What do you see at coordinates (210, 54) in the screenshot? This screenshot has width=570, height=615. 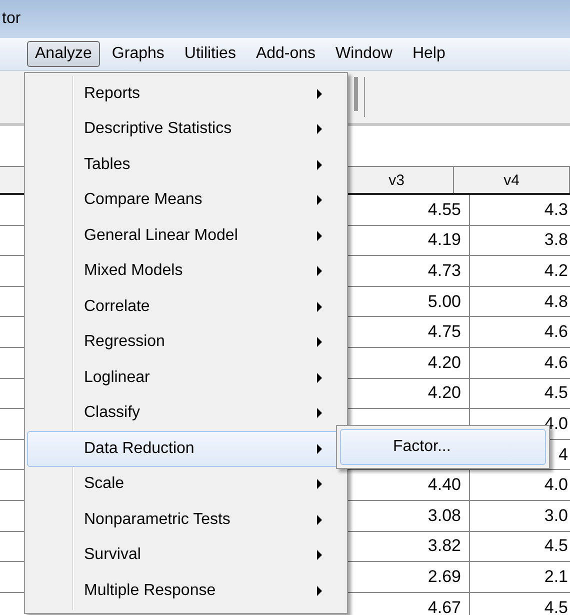 I see `menu-bar-item: Utilities` at bounding box center [210, 54].